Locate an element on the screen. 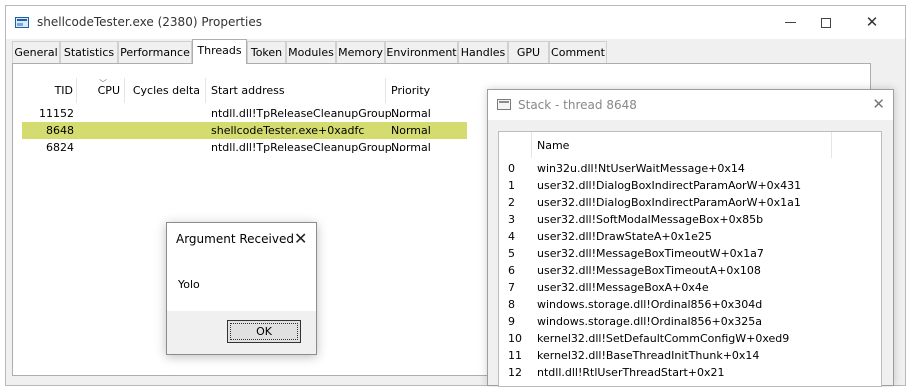 The height and width of the screenshot is (387, 906). frame-name: kernel32.dll!BaseThreadInitThunk+0x14 is located at coordinates (648, 355).